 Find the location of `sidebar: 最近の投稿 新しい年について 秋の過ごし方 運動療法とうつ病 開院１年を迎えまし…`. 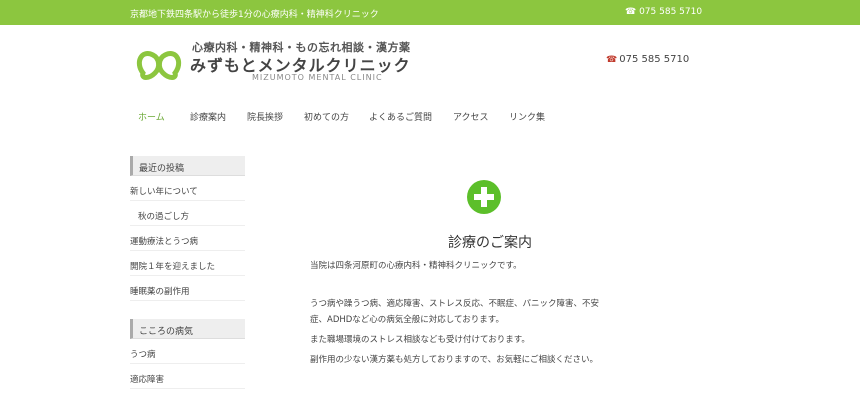

sidebar: 最近の投稿 新しい年について 秋の過ごし方 運動療法とうつ病 開院１年を迎えまし… is located at coordinates (187, 272).